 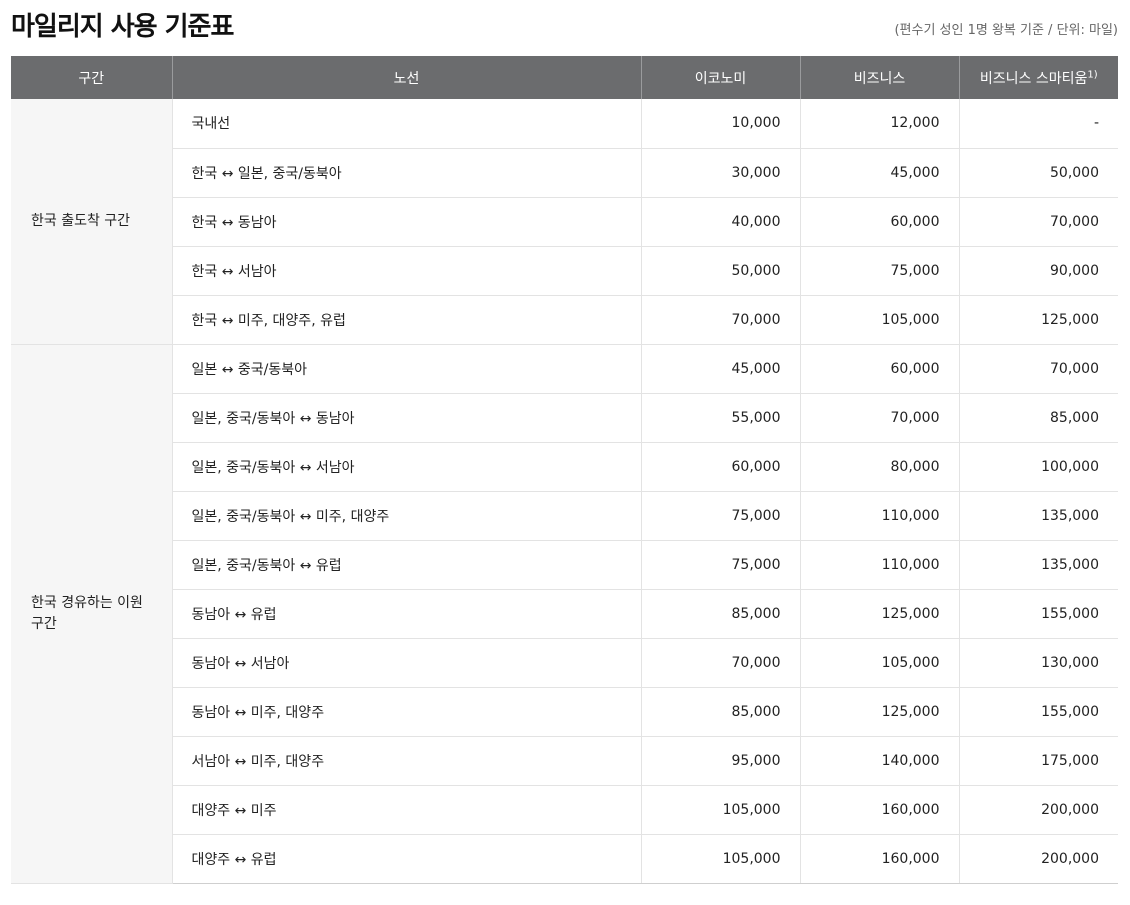 I want to click on smartium-miles-cell: 175,000, so click(x=1038, y=761).